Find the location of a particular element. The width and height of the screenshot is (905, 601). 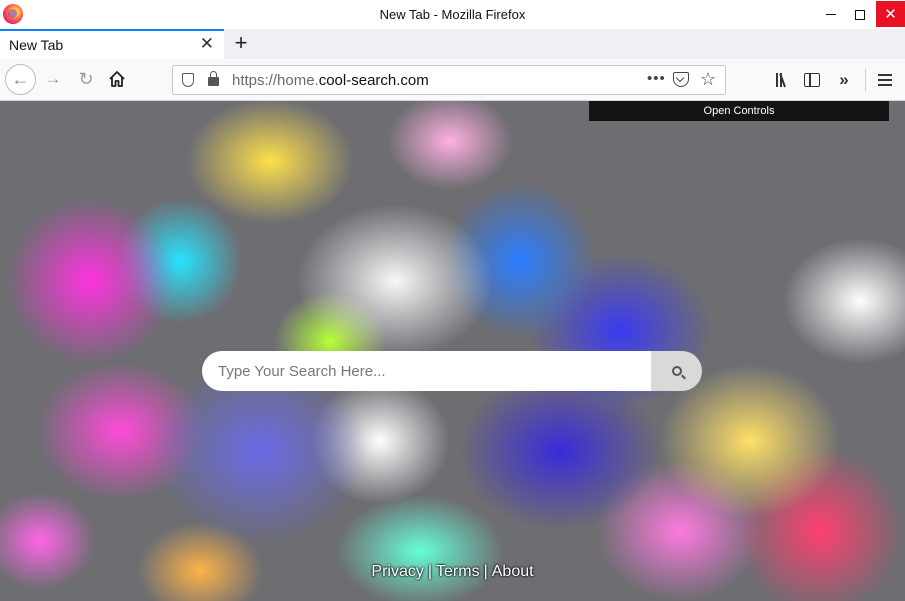

footer-links: Privacy | Terms | About is located at coordinates (452, 572).